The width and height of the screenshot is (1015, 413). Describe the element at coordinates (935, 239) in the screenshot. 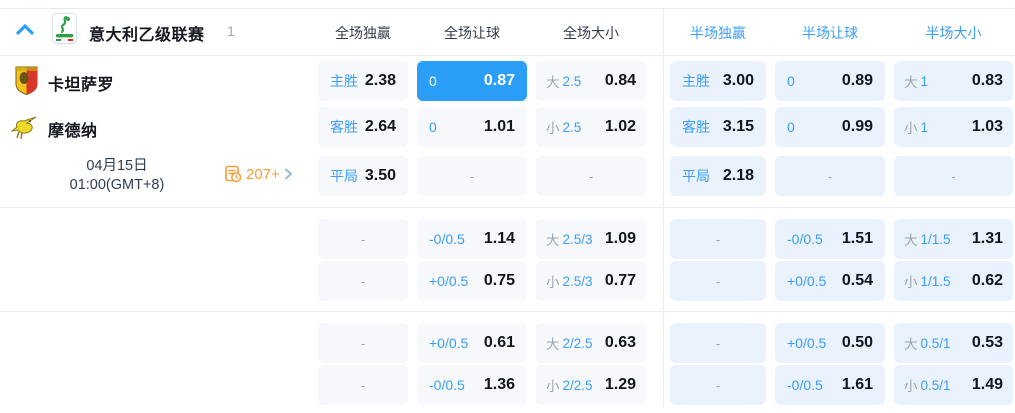

I see `ou-value-line: 1/1.5` at that location.